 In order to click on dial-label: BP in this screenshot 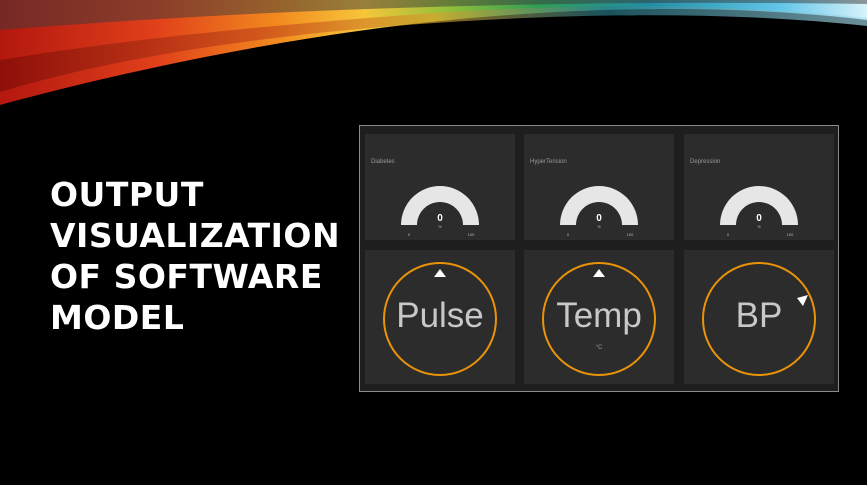, I will do `click(759, 315)`.